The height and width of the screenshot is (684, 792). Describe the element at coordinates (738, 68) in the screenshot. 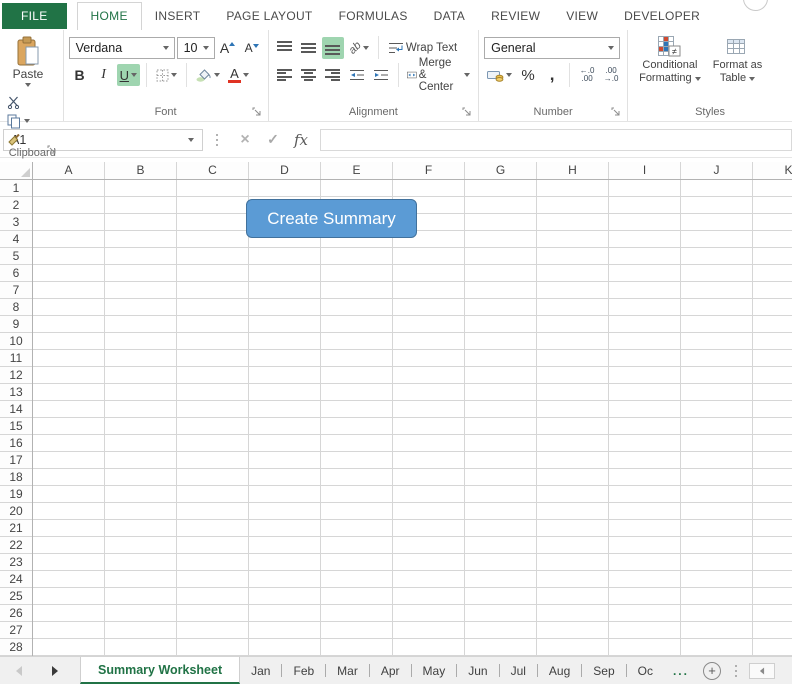

I see `format-as-table-button: Format as Table` at that location.